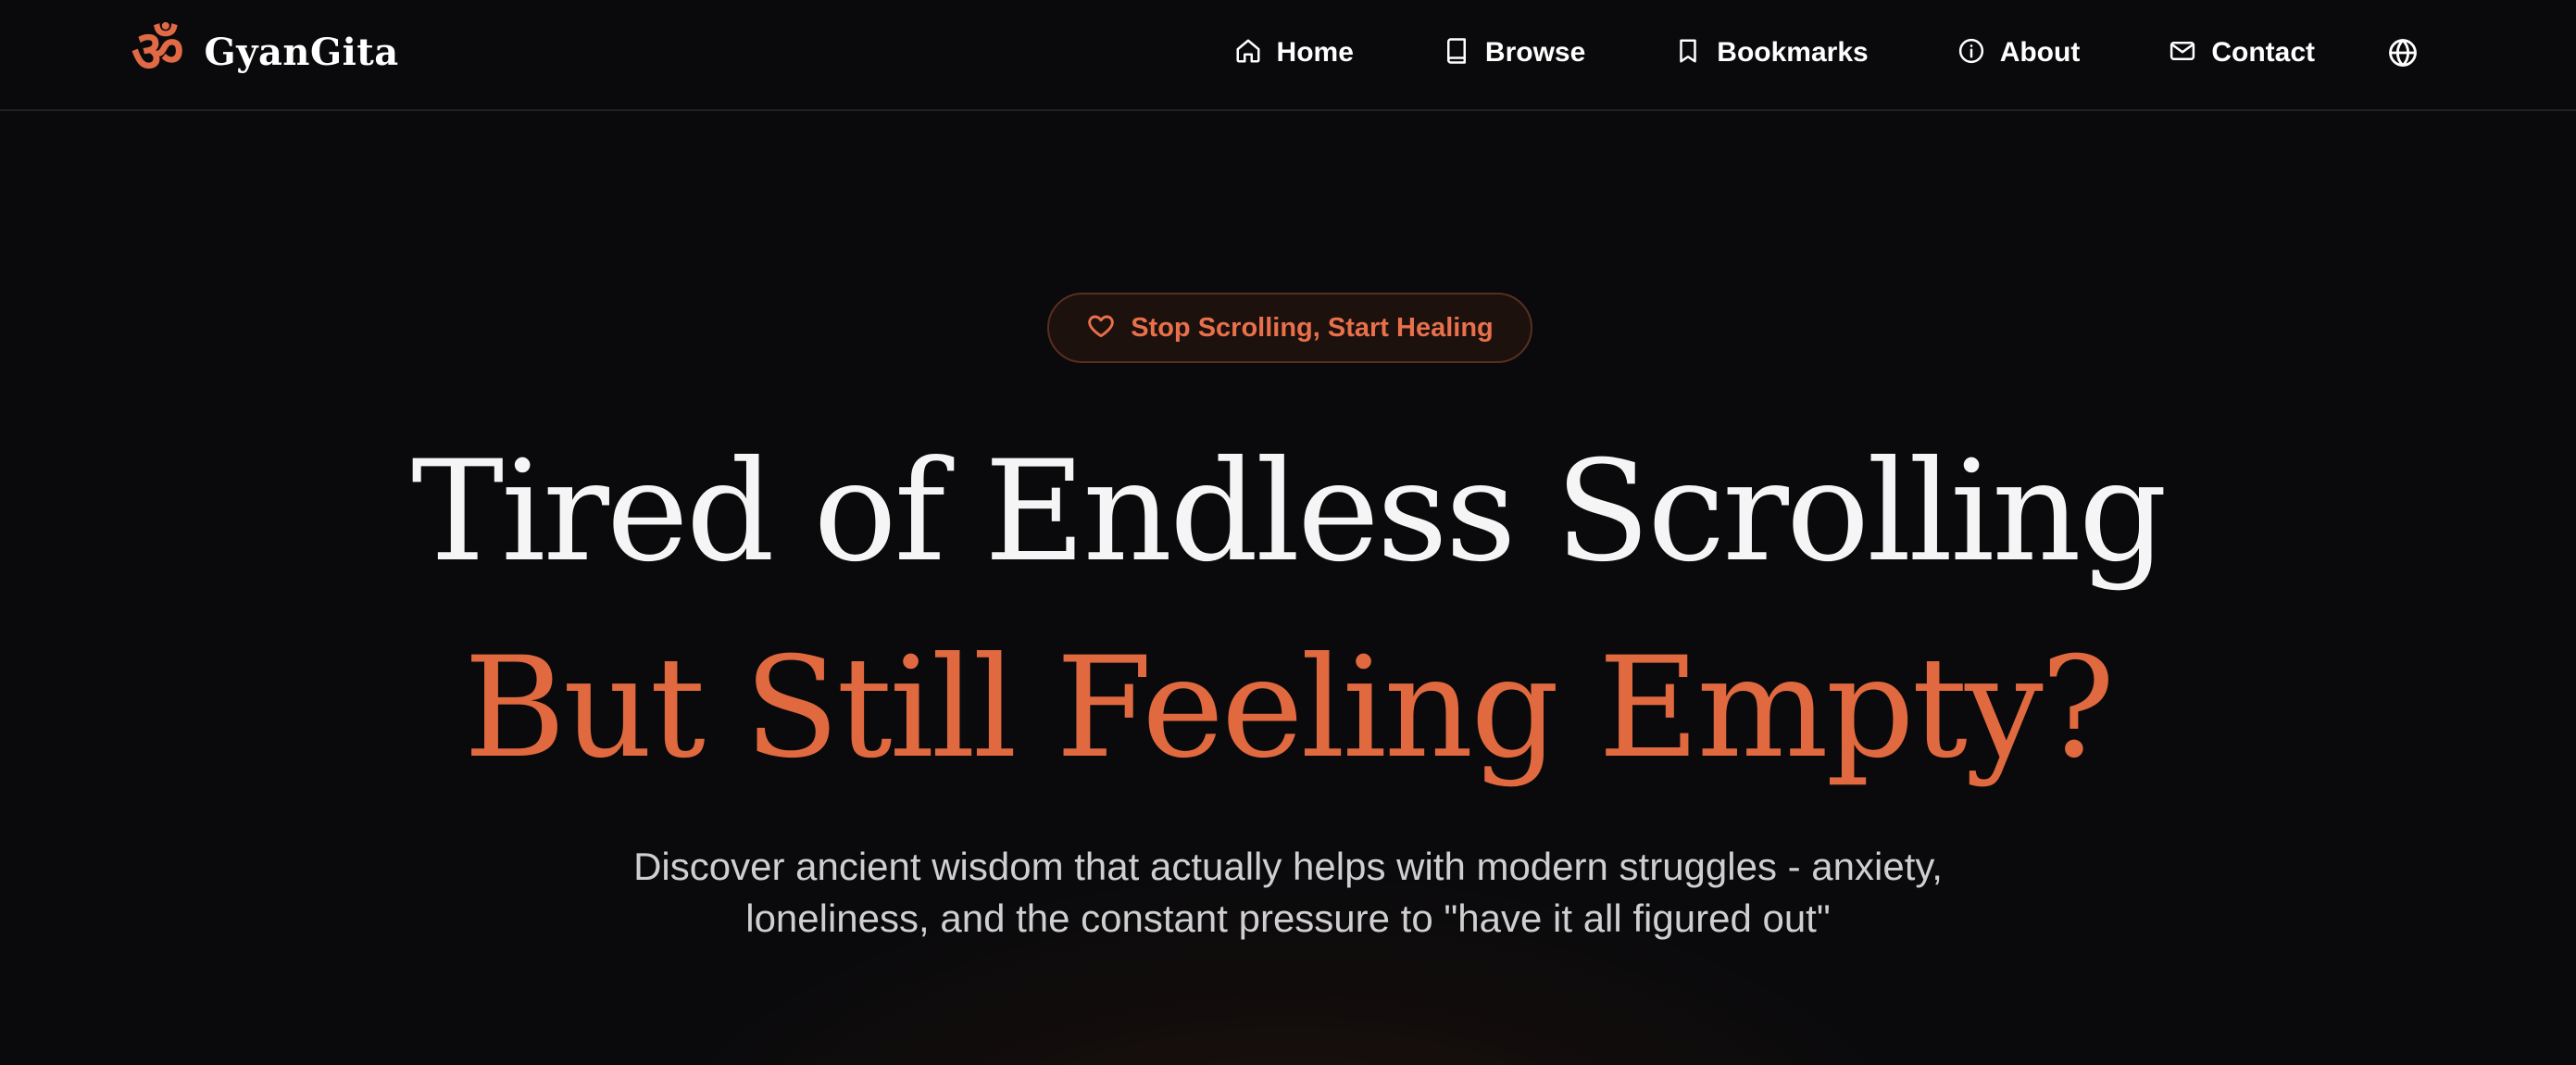 Image resolution: width=2576 pixels, height=1065 pixels. I want to click on nav-item-contact: Contact, so click(2242, 53).